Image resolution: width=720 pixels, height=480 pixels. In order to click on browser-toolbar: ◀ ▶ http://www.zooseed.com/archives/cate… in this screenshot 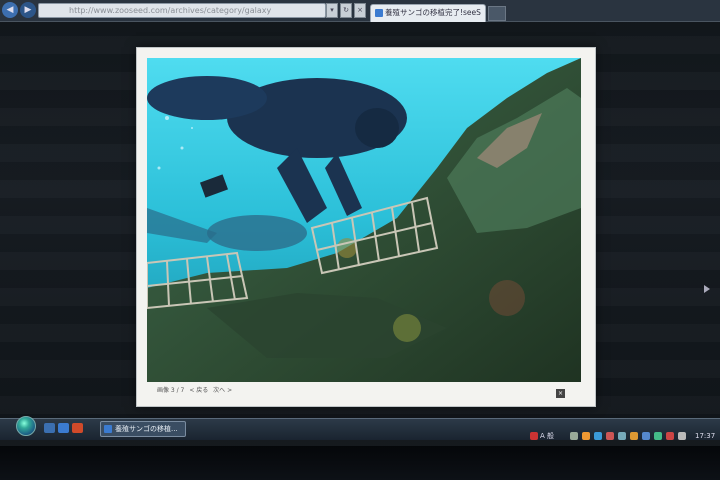, I will do `click(360, 11)`.